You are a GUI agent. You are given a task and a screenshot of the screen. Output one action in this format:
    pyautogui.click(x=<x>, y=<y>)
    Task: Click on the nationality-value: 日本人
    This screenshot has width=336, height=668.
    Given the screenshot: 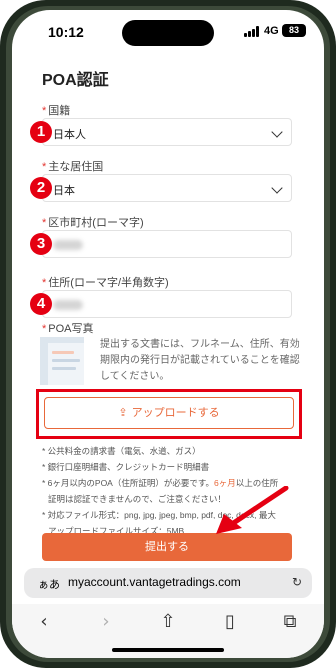 What is the action you would take?
    pyautogui.click(x=69, y=135)
    